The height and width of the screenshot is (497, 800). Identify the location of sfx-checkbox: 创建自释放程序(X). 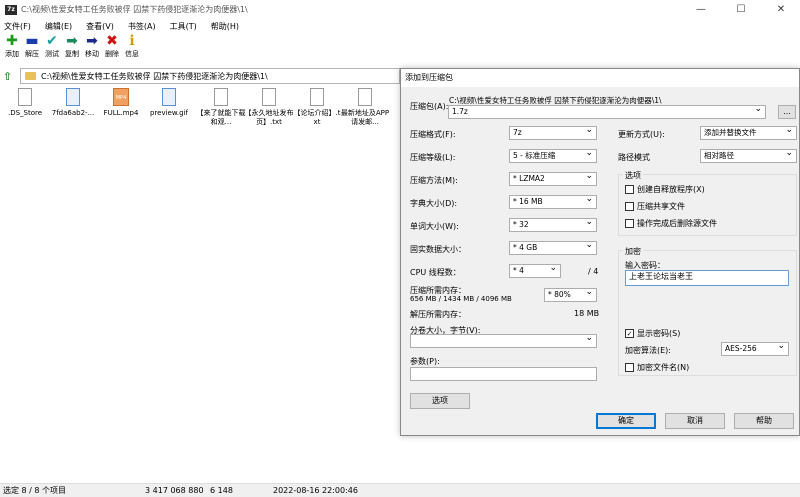
(665, 189).